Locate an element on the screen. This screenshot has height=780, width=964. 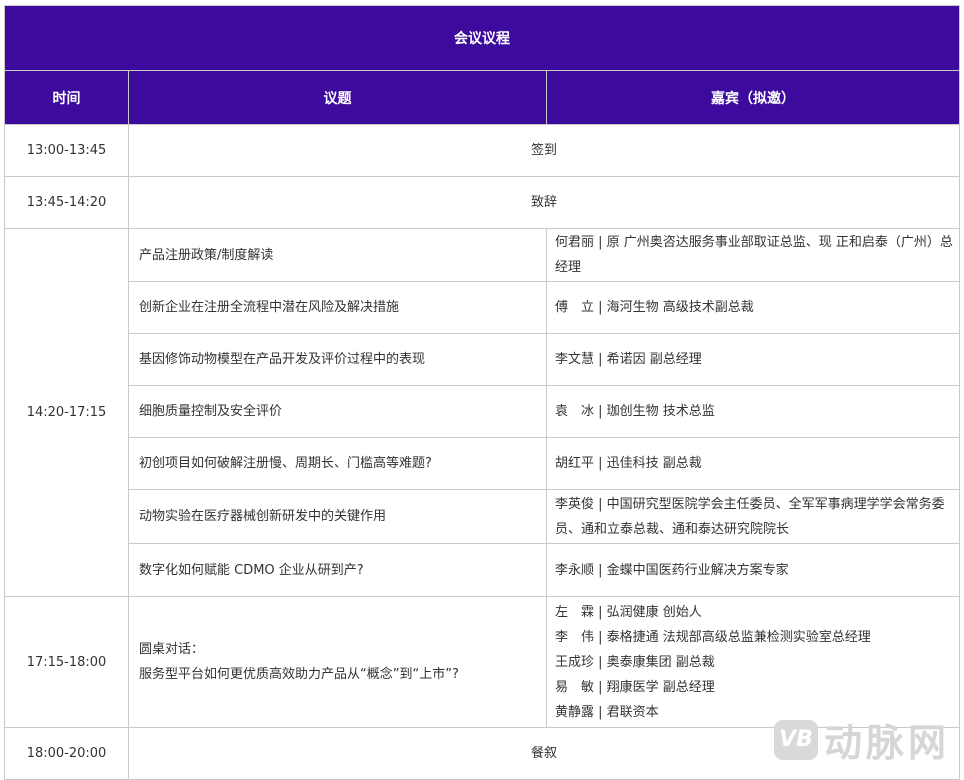
time-cell: 14:20-17:15 is located at coordinates (66, 412).